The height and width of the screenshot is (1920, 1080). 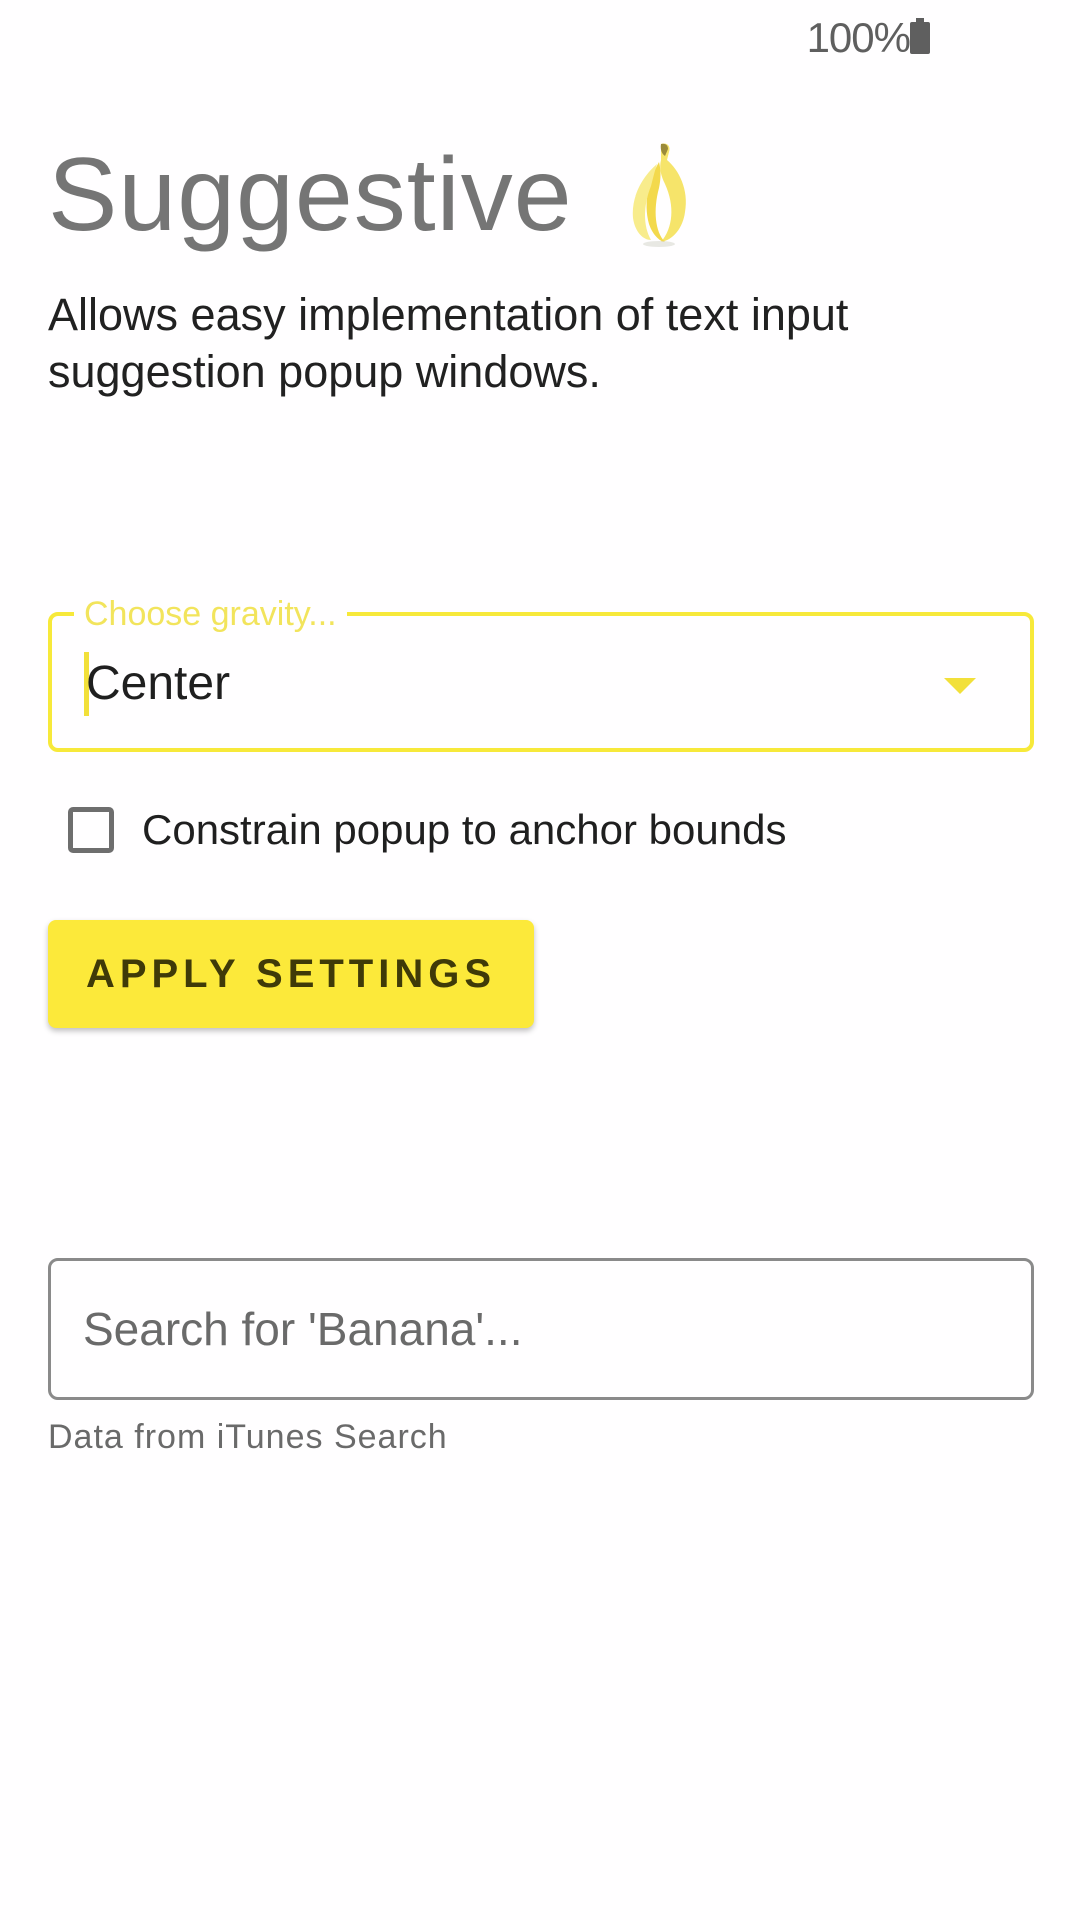 I want to click on title-row: Suggestive, so click(x=375, y=195).